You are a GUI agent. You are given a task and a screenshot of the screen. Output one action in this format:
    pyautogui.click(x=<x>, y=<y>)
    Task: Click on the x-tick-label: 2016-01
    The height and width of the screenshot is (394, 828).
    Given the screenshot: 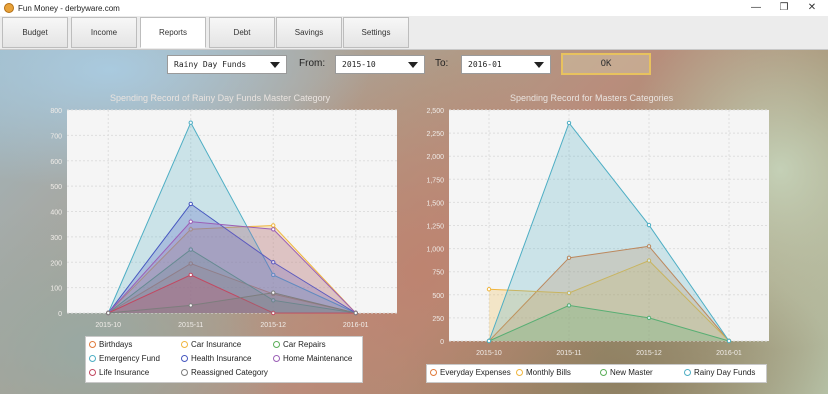 What is the action you would take?
    pyautogui.click(x=729, y=353)
    